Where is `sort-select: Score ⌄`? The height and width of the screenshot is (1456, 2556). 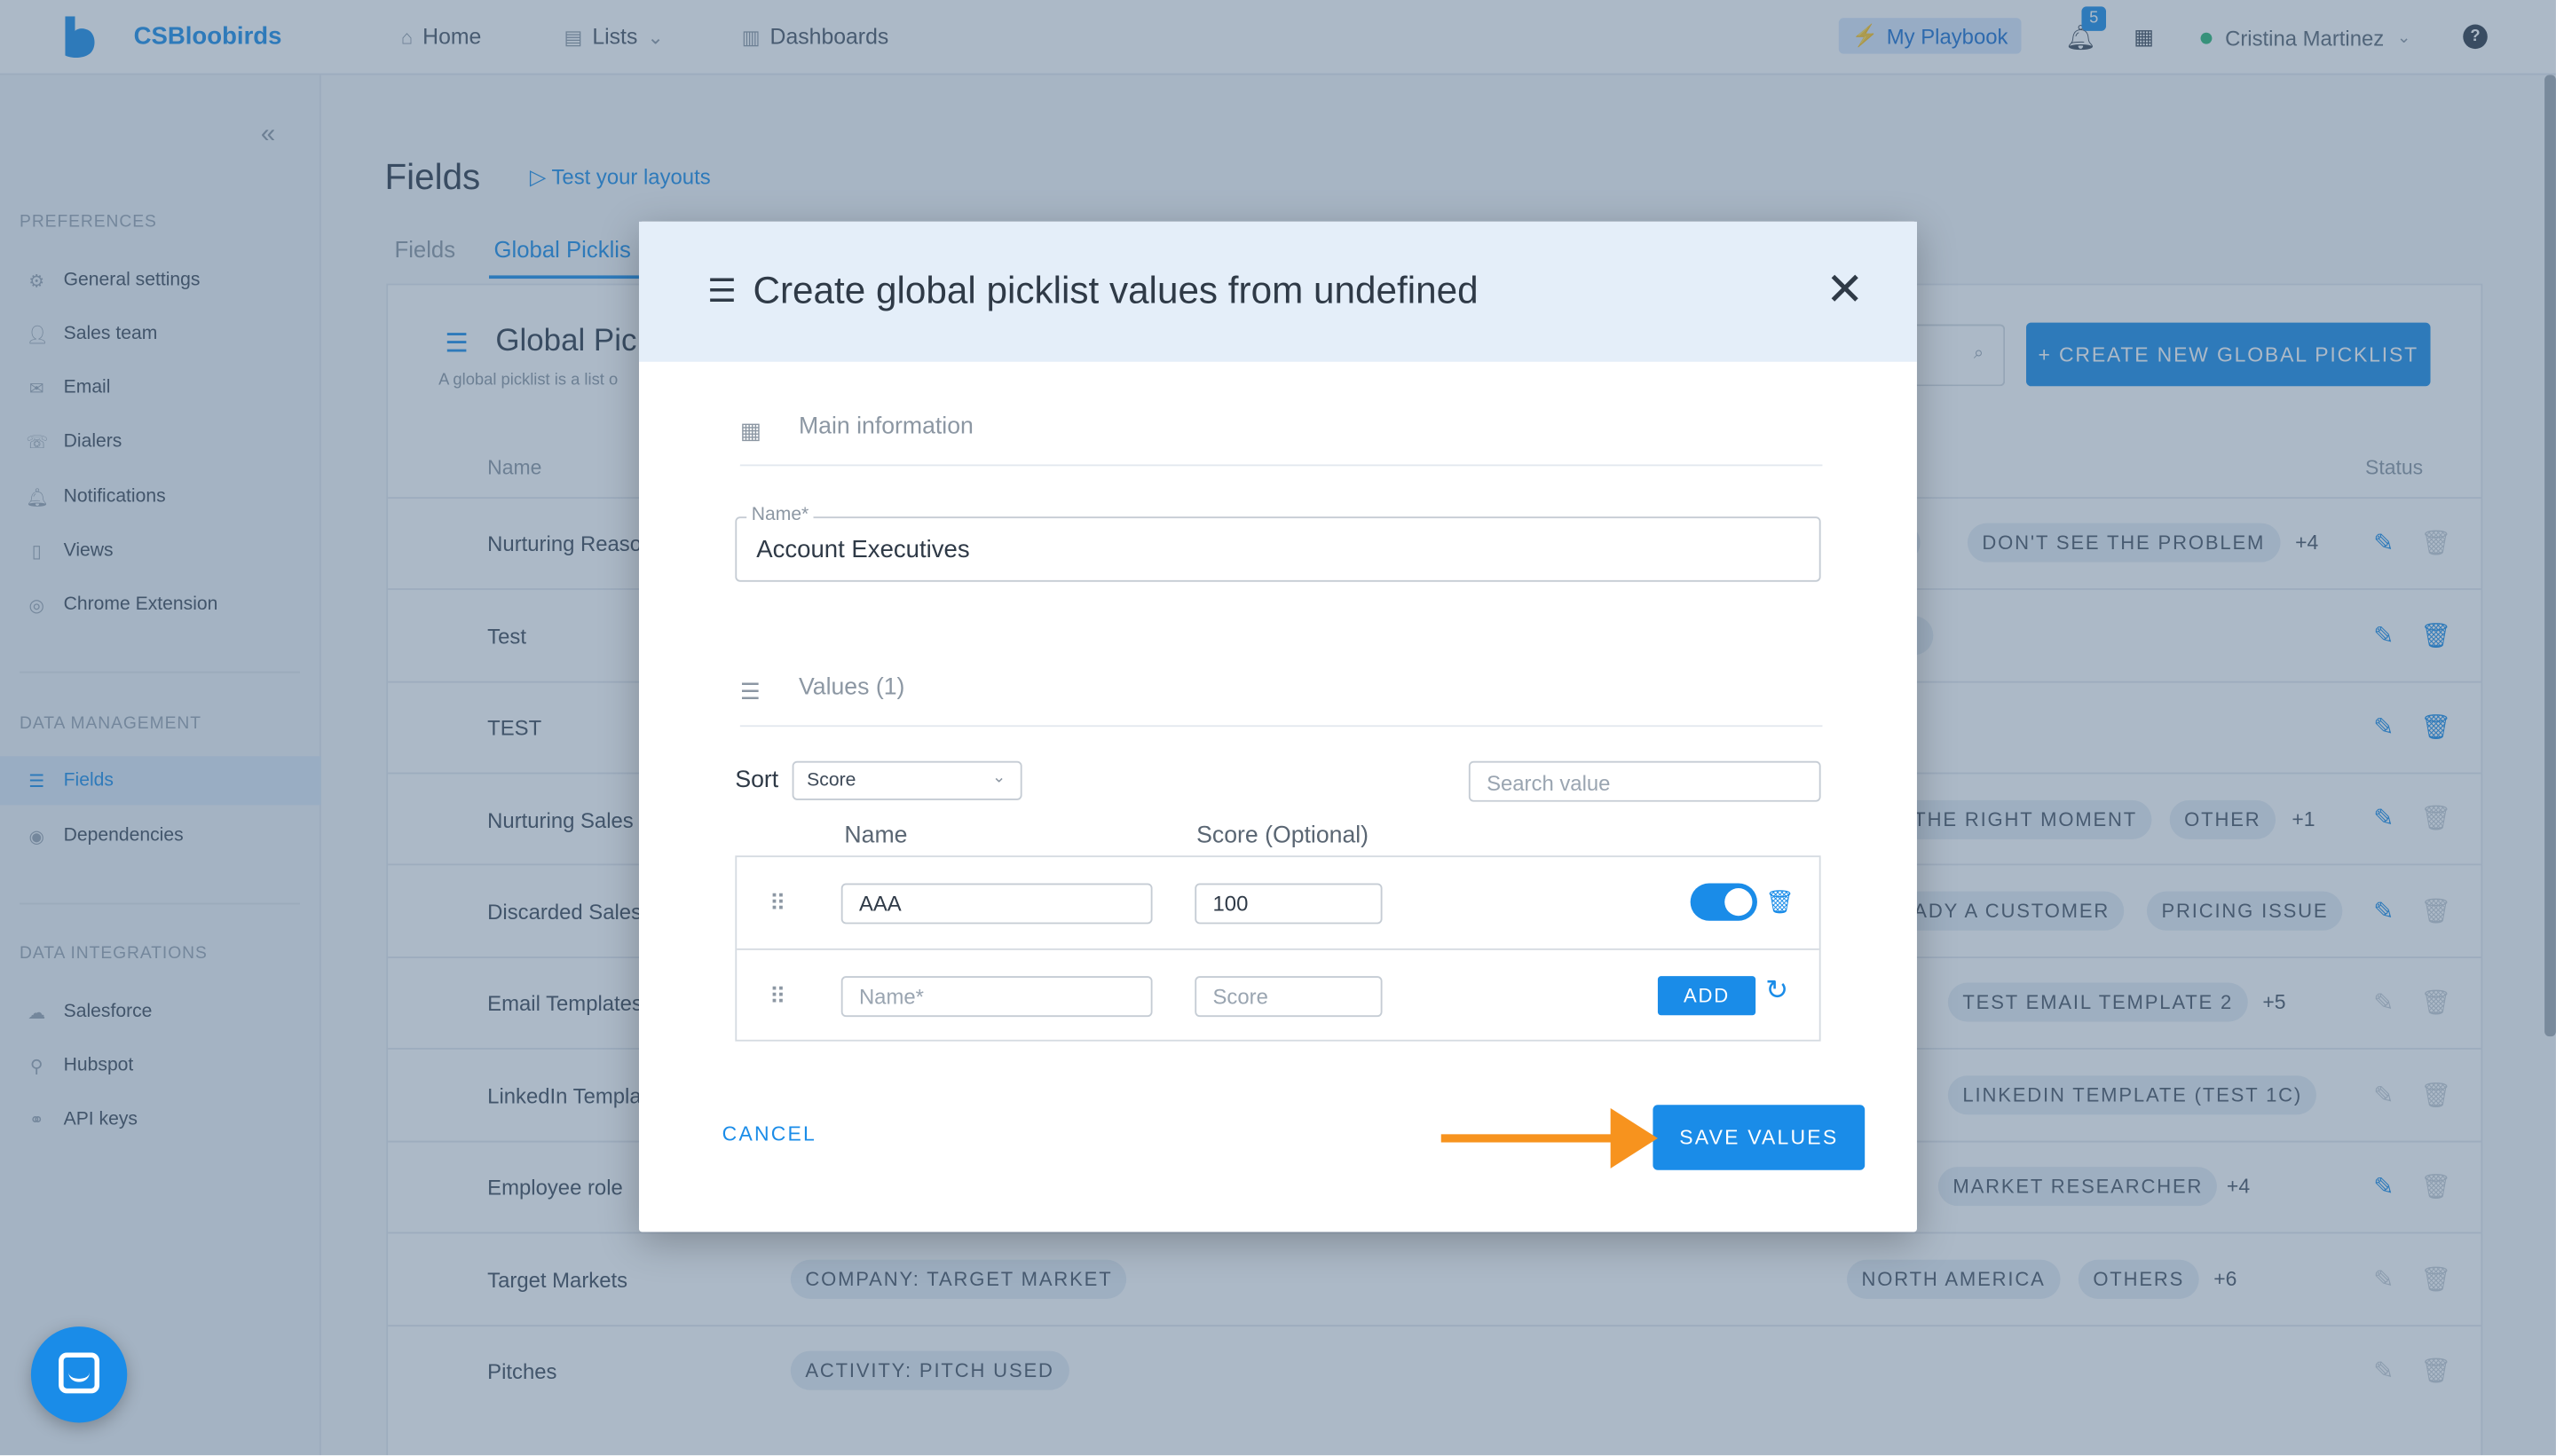
sort-select: Score ⌄ is located at coordinates (907, 780).